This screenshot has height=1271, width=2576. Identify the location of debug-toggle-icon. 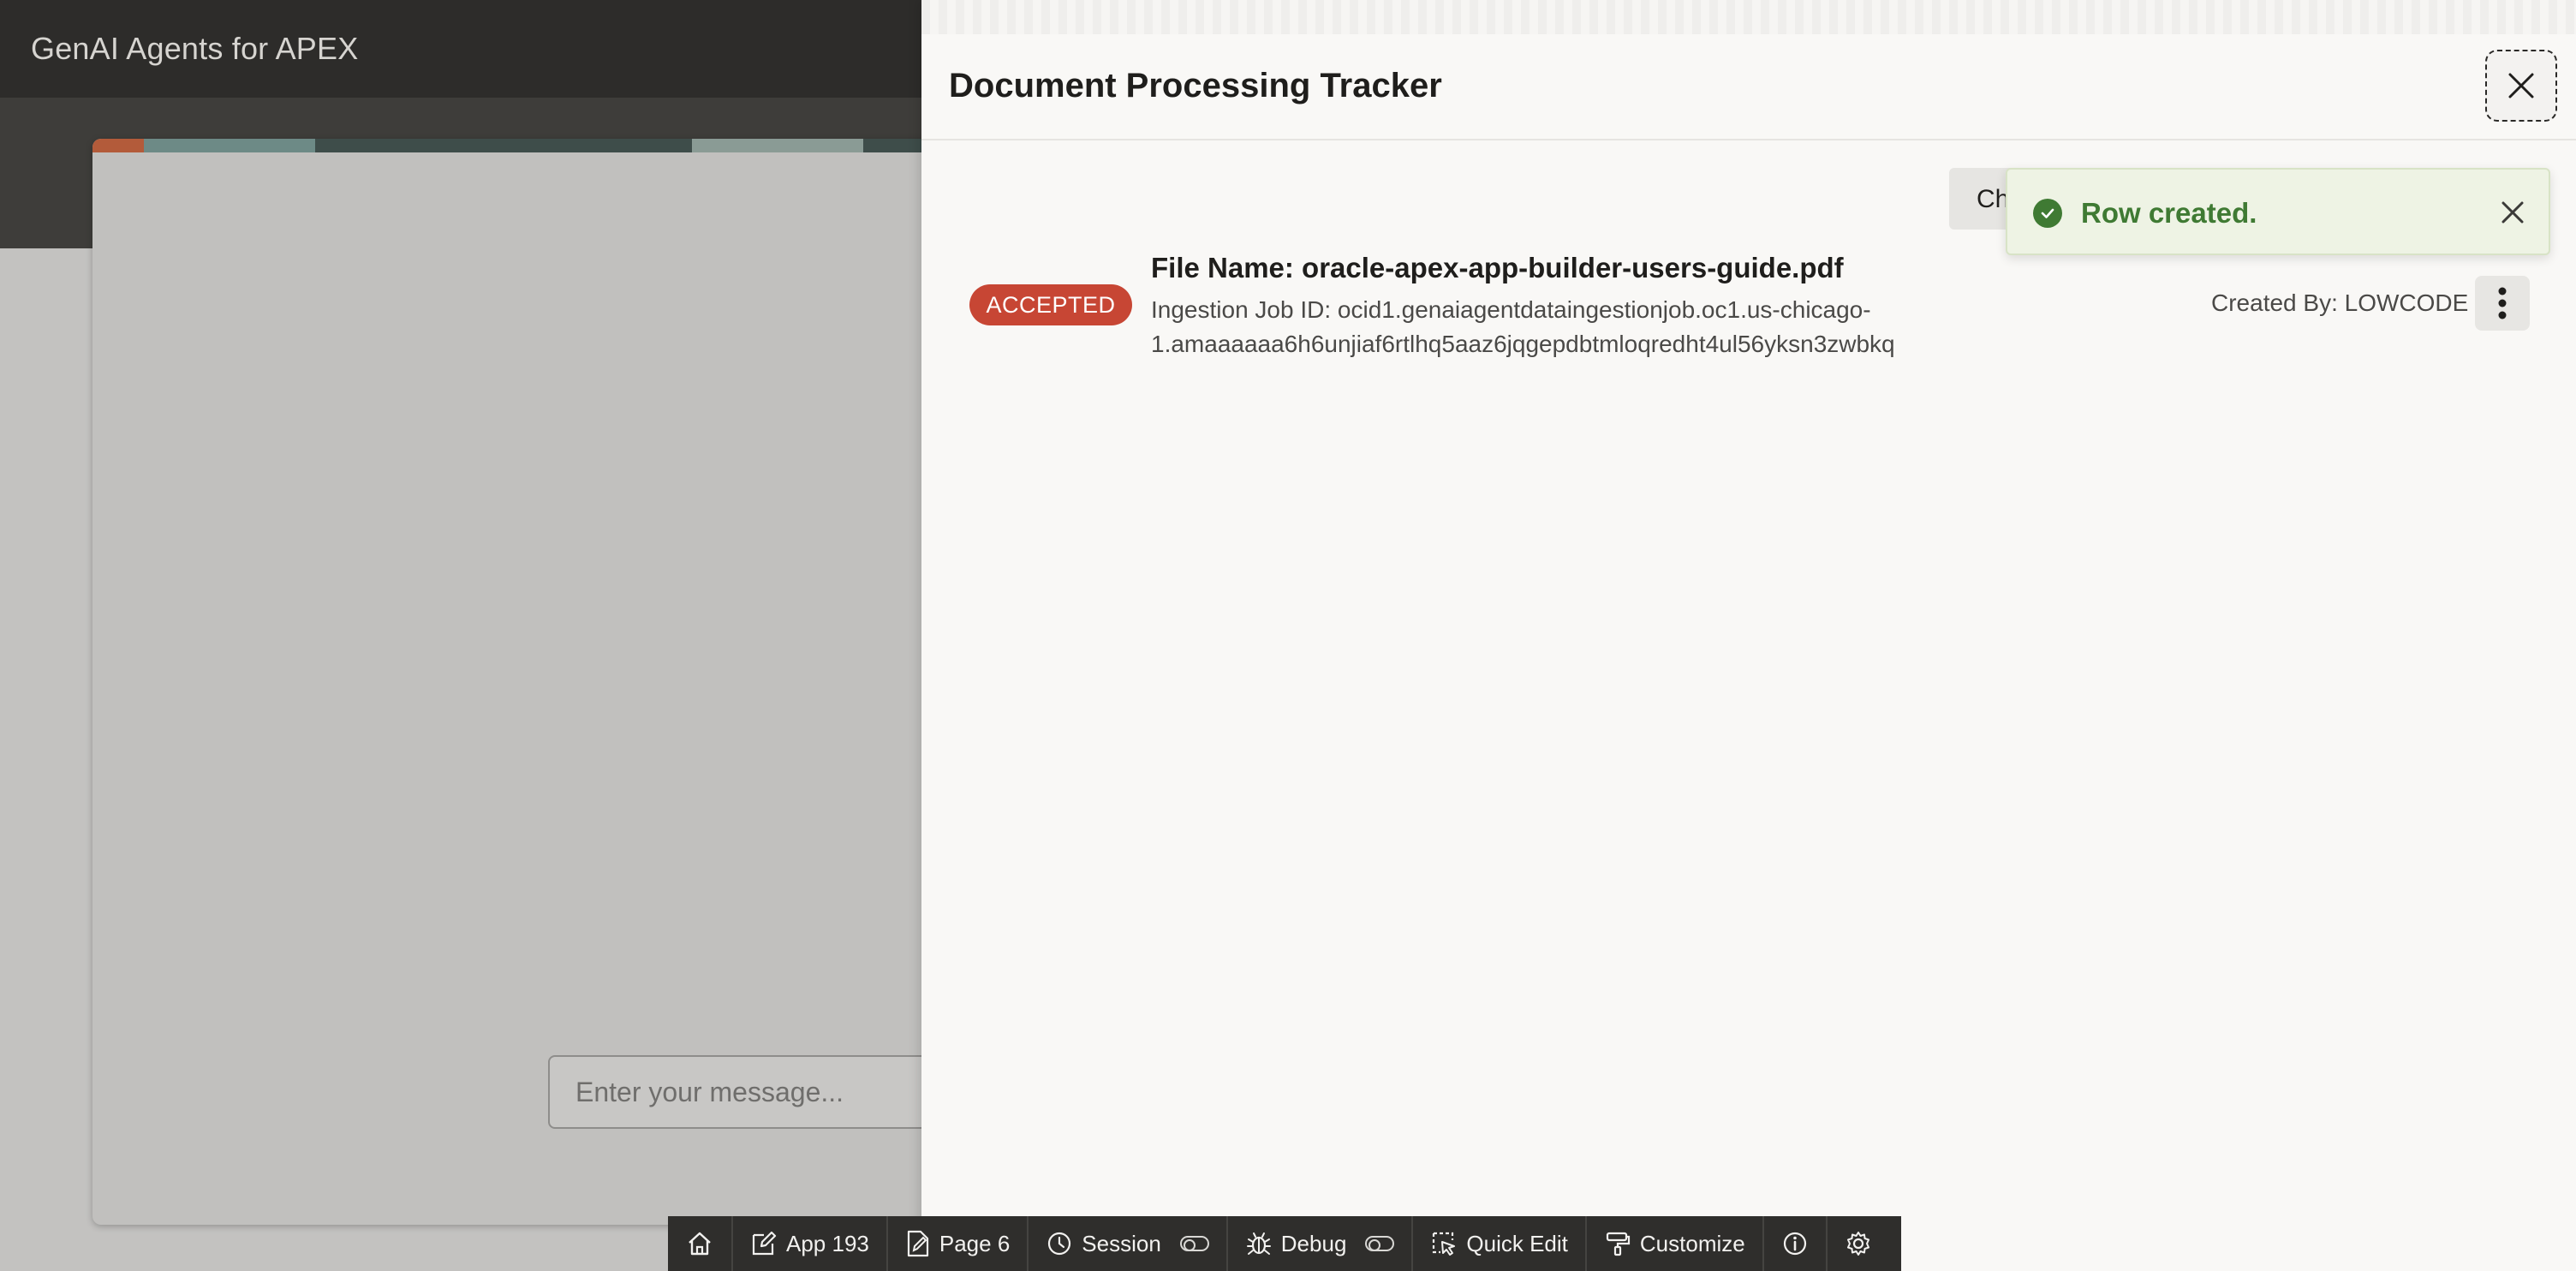
(1380, 1243).